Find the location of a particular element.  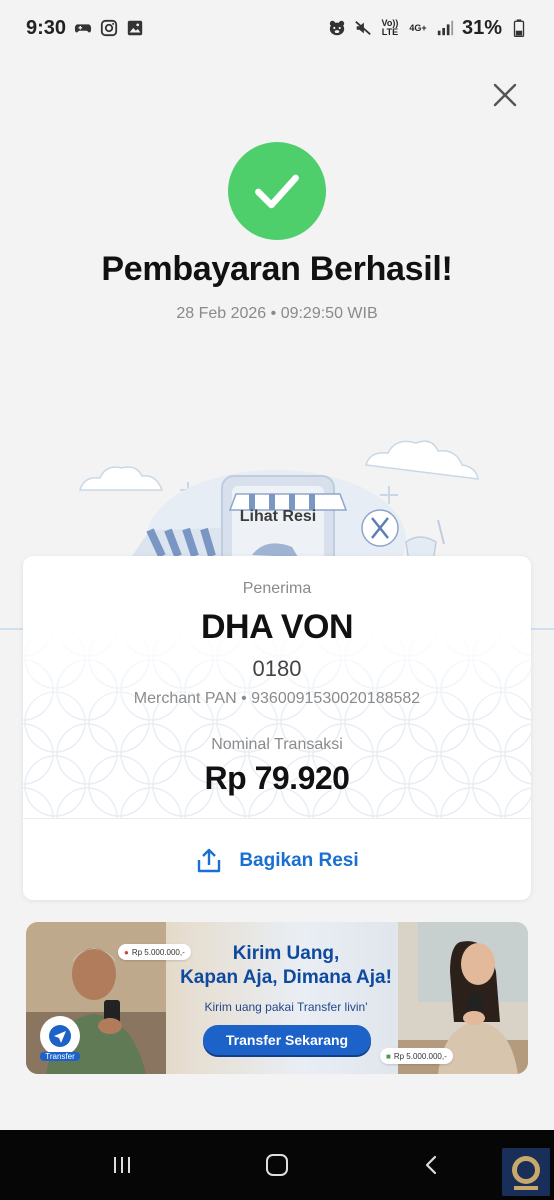

banner-subtitle: Kirim uang pakai Transfer livin' is located at coordinates (286, 1007).